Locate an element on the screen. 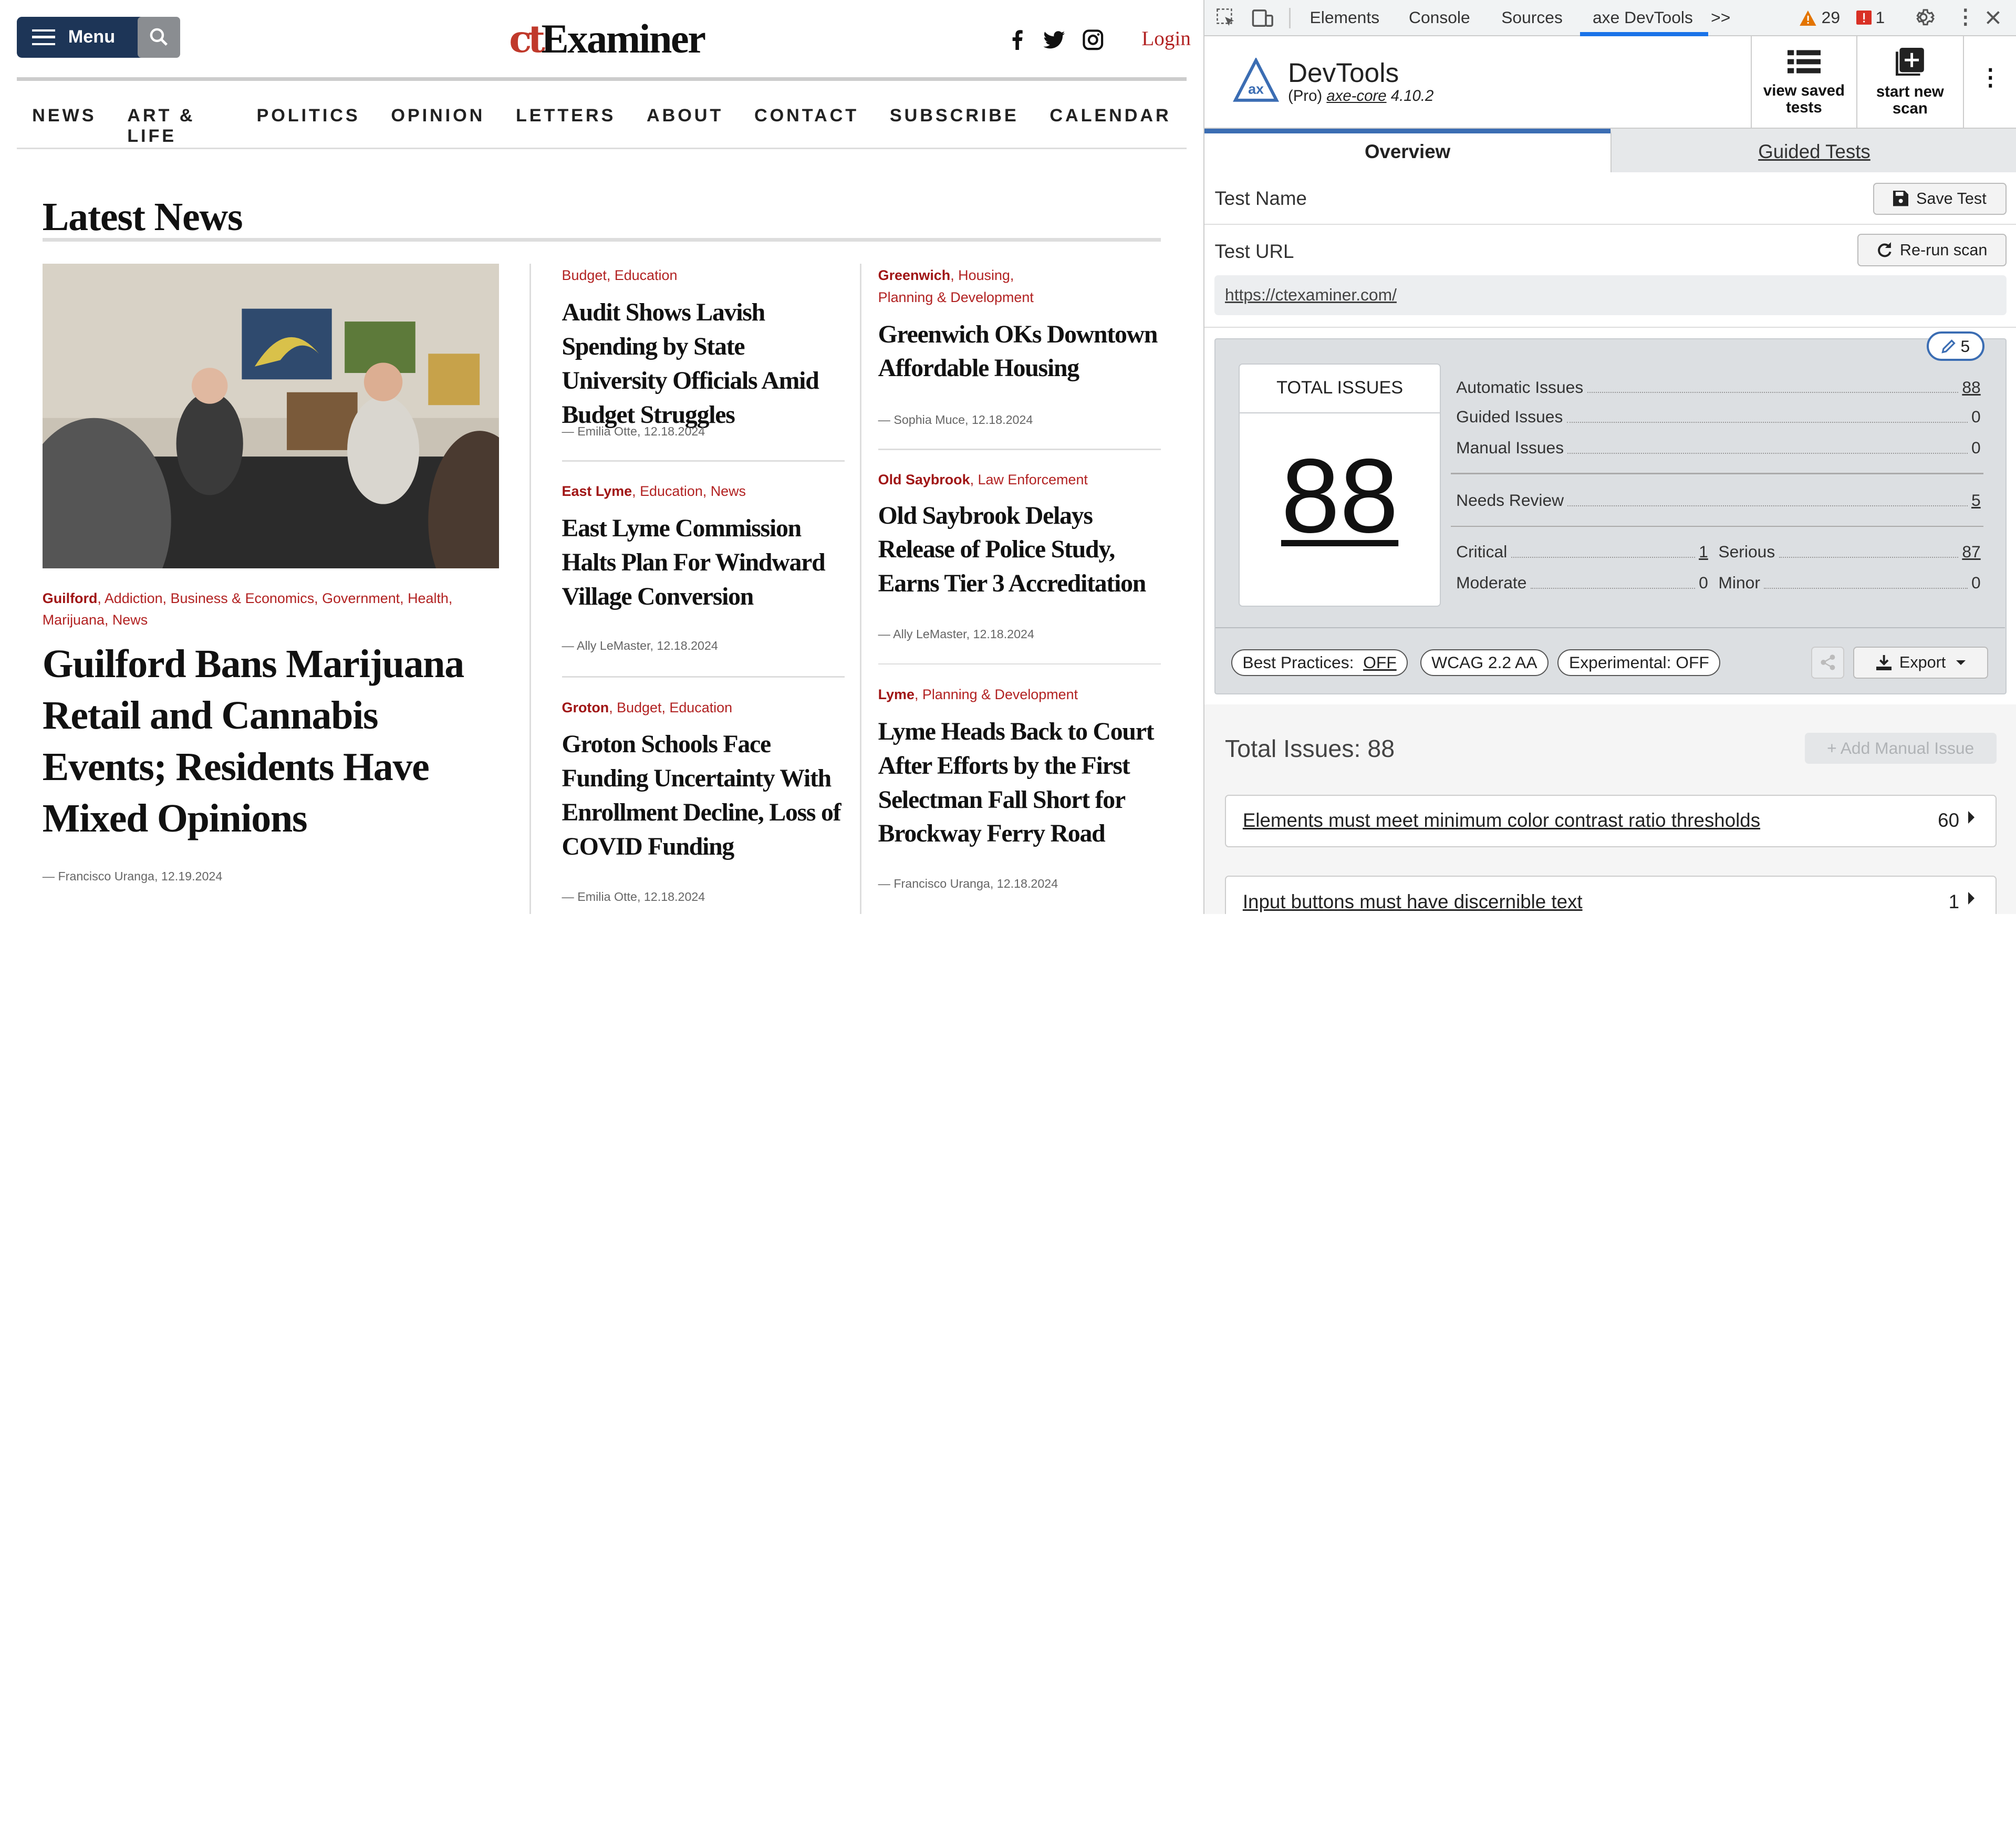 This screenshot has width=2016, height=1828. row-label: Guided Issues is located at coordinates (1509, 417).